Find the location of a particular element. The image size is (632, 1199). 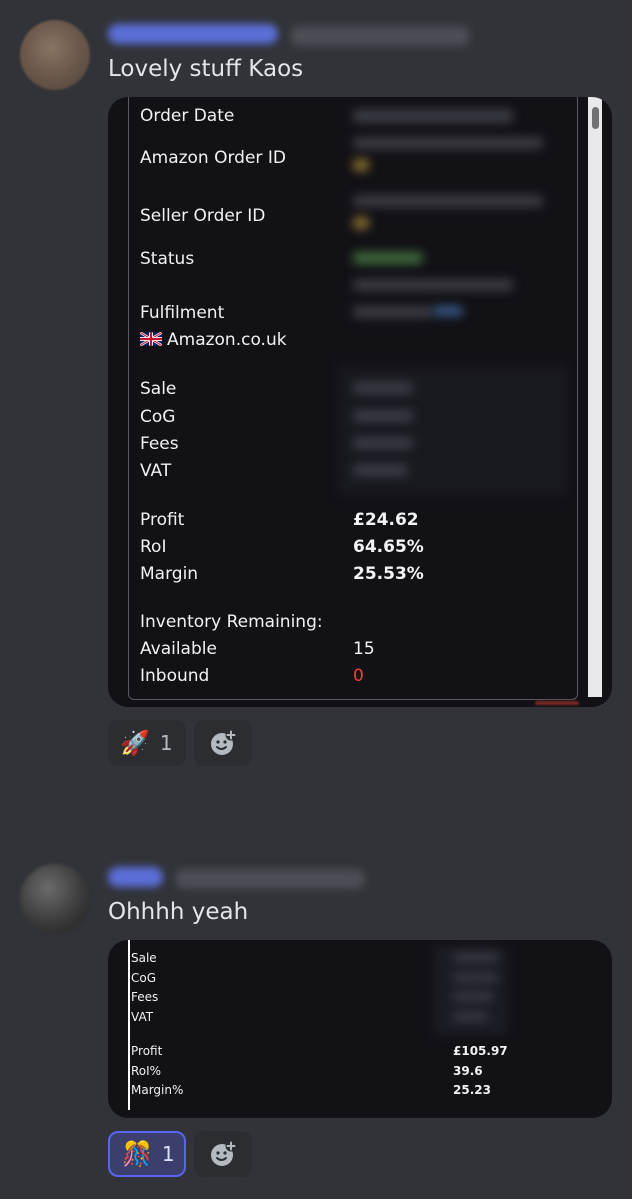

margin-label: Margin is located at coordinates (169, 574).